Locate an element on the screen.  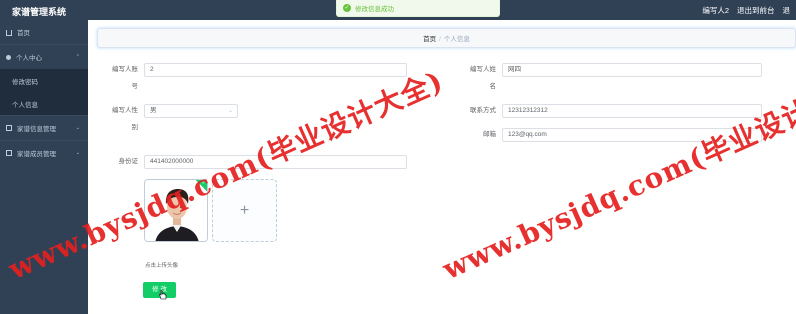
sidebar-item-label: 家谱信息管理 is located at coordinates (36, 129).